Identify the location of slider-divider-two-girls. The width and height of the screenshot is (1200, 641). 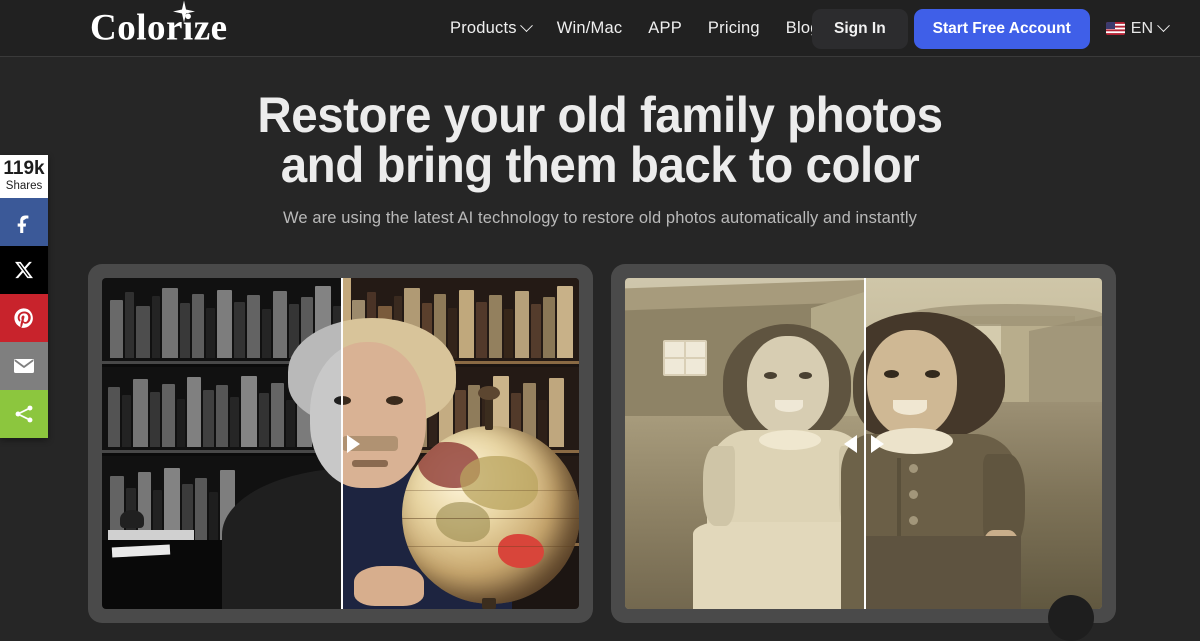
(864, 443).